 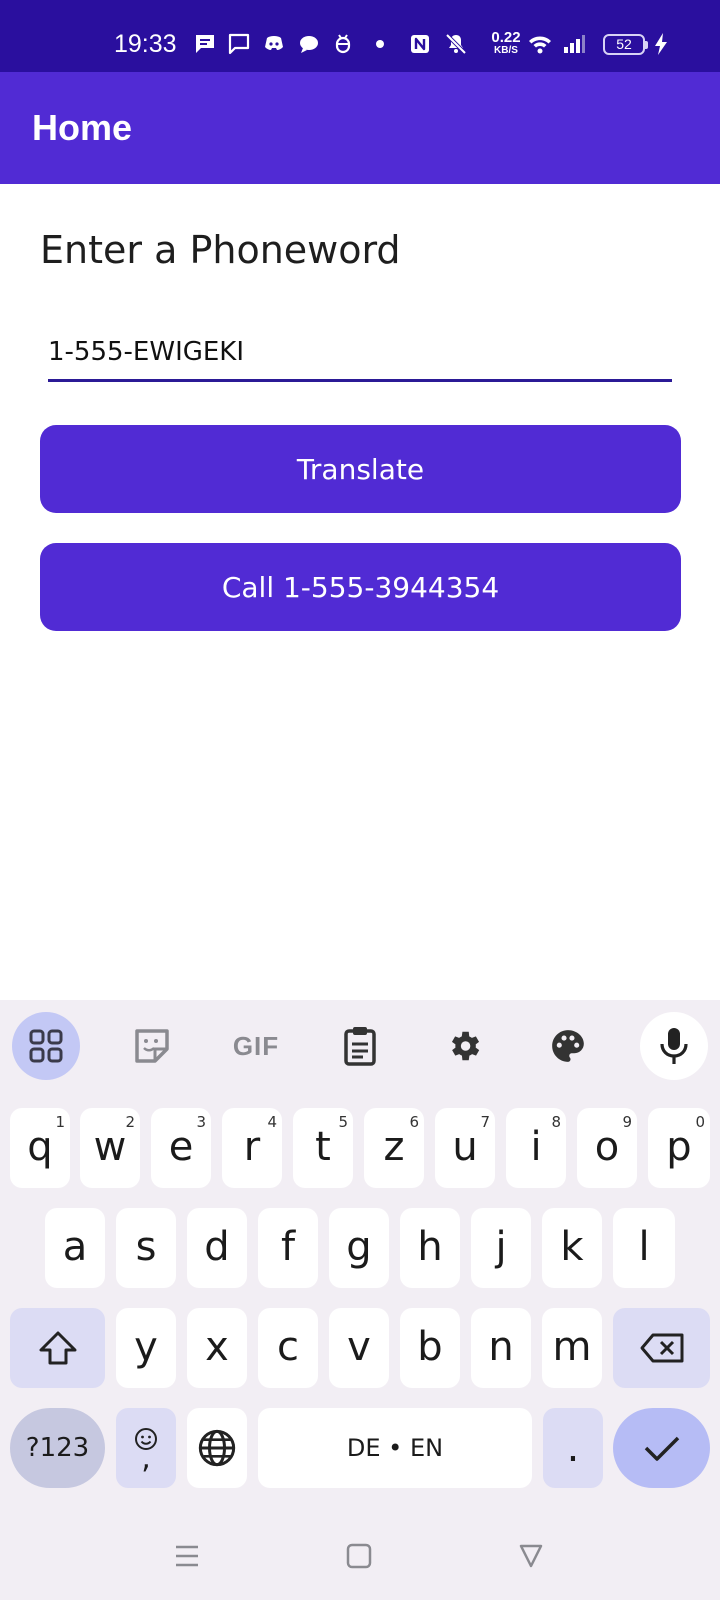 I want to click on key-p: p0, so click(x=679, y=1148).